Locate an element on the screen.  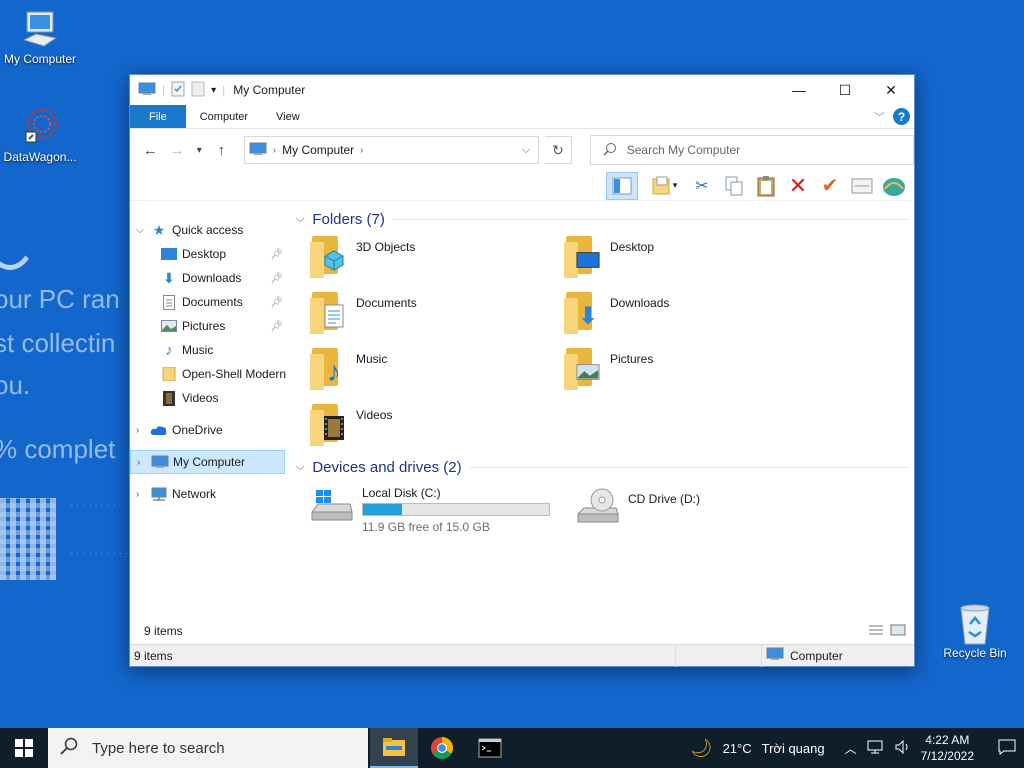
weather-condition: Trời quang is located at coordinates (793, 748).